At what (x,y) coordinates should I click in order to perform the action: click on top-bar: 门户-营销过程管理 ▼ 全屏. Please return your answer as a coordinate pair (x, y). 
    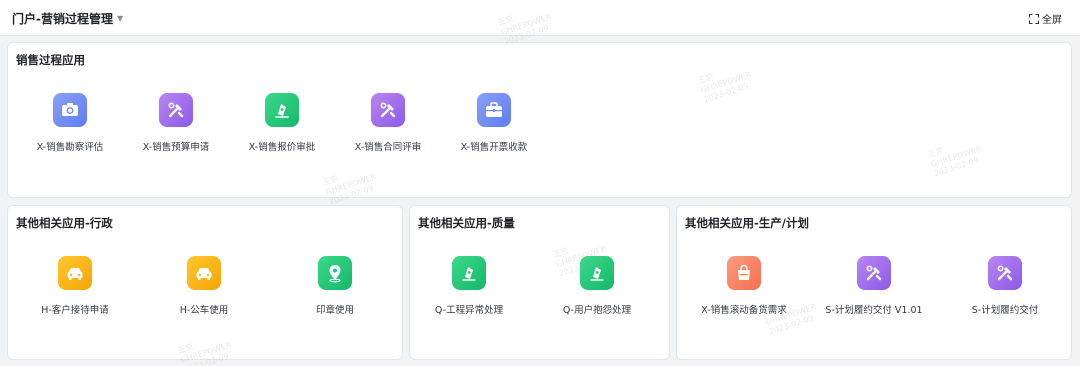
    Looking at the image, I should click on (540, 18).